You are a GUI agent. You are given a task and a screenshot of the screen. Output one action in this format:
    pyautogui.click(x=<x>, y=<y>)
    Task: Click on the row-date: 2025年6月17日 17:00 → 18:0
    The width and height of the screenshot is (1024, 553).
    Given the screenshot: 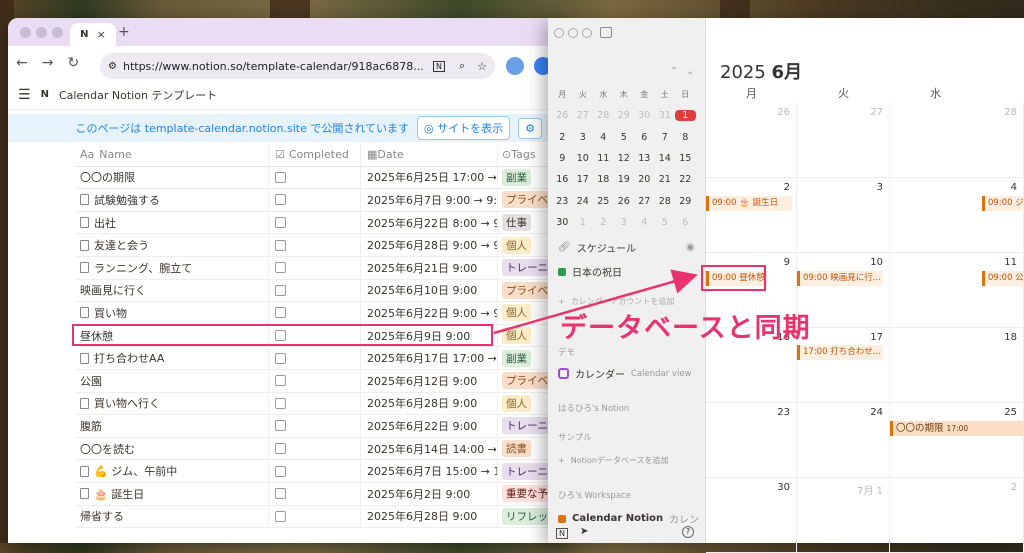 What is the action you would take?
    pyautogui.click(x=428, y=358)
    